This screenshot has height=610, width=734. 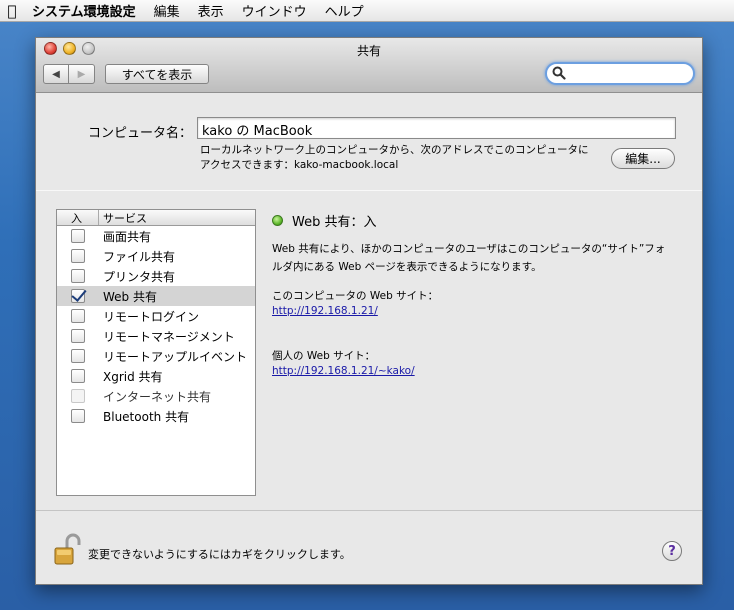 I want to click on service-row: リモートログイン, so click(x=156, y=316).